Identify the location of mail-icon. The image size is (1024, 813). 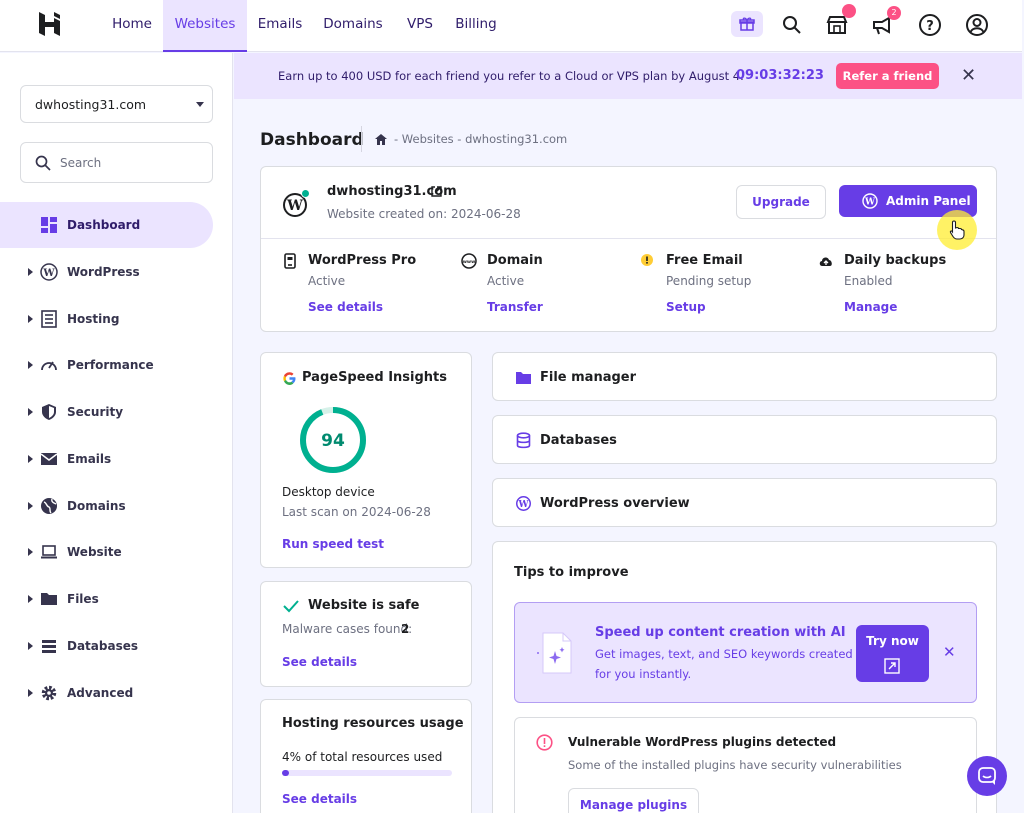
(49, 459).